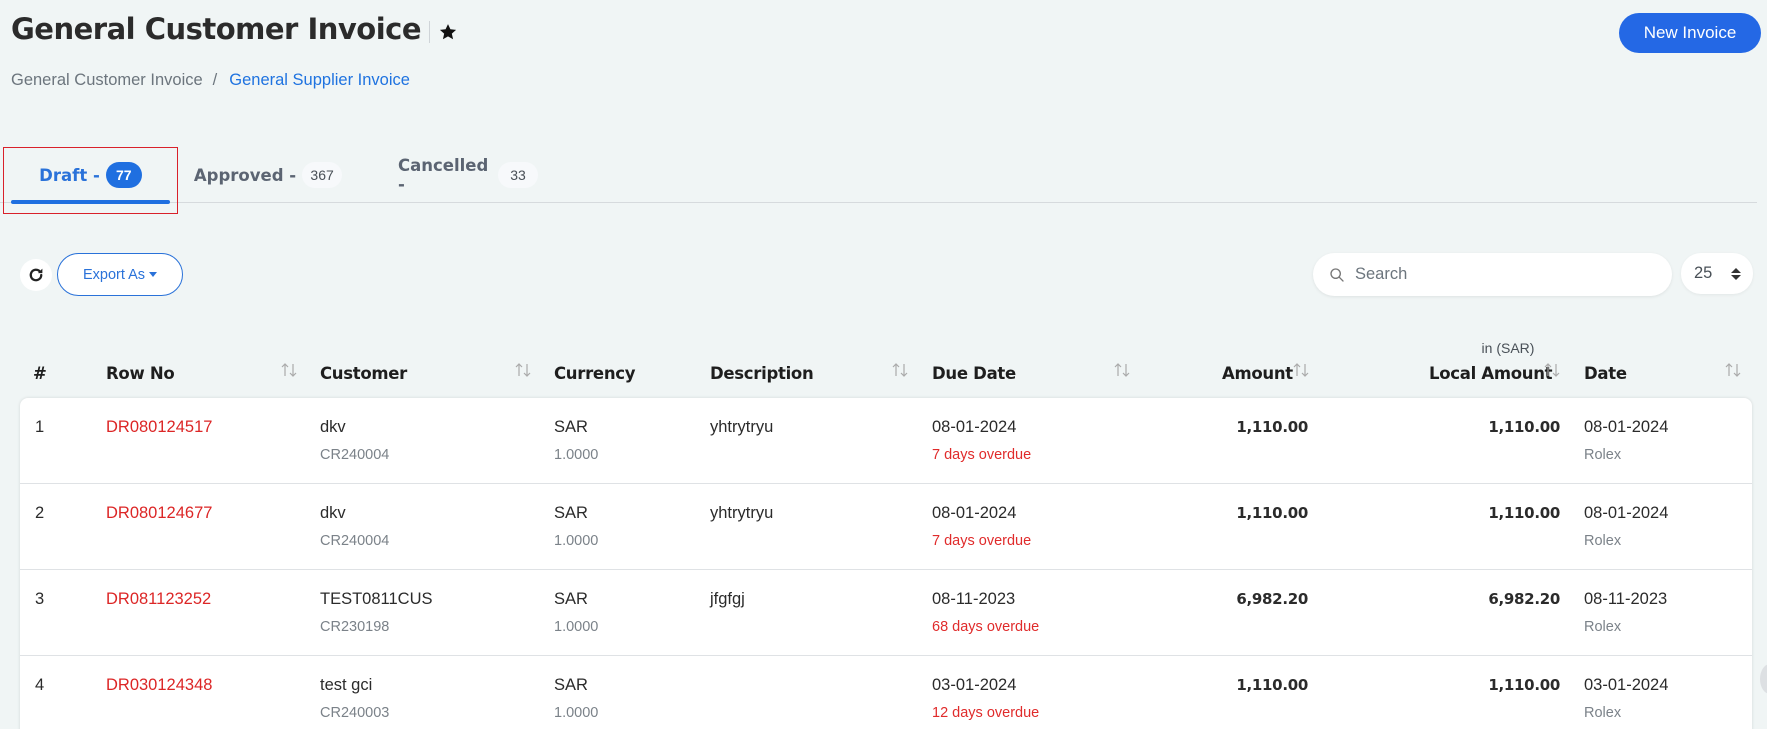 This screenshot has width=1767, height=729. I want to click on date-cell: 03-01-2024 Rolex, so click(1626, 698).